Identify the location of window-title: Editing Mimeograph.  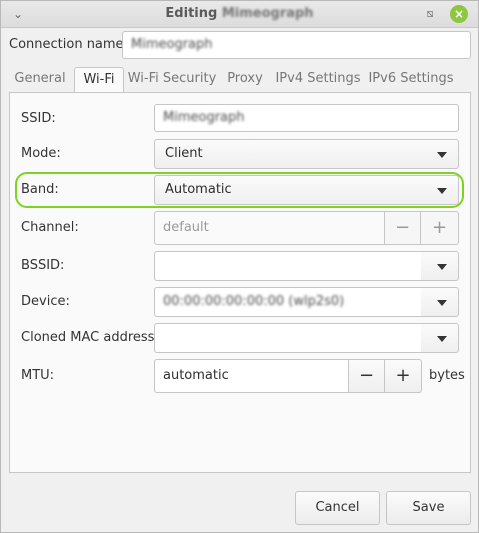
(239, 13).